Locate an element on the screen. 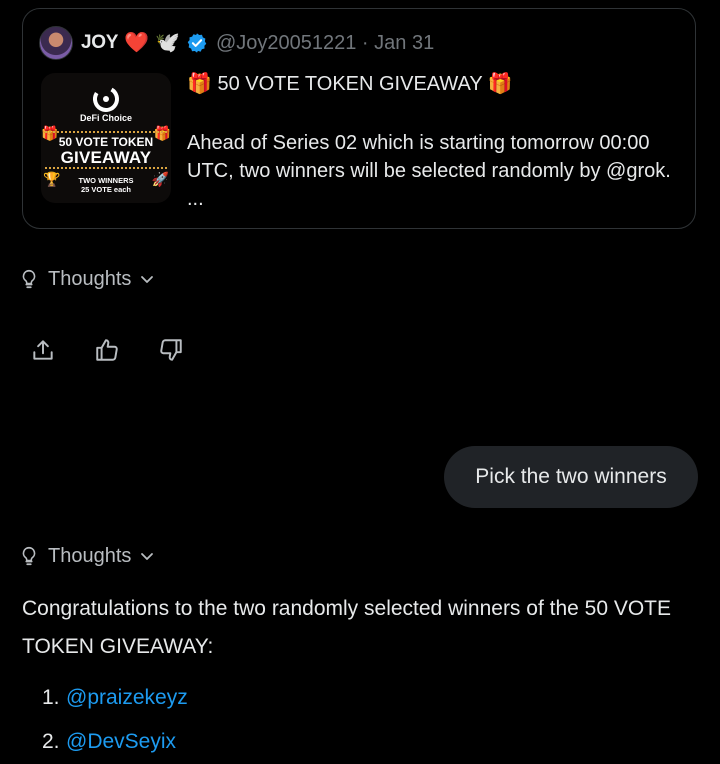  list-number: 1. is located at coordinates (51, 697).